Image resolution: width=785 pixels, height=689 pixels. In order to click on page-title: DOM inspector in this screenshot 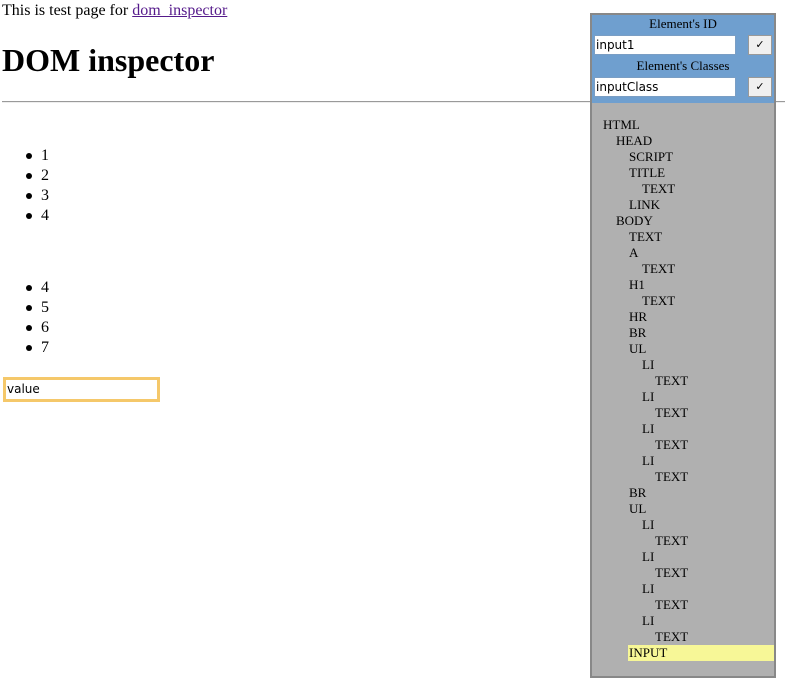, I will do `click(108, 60)`.